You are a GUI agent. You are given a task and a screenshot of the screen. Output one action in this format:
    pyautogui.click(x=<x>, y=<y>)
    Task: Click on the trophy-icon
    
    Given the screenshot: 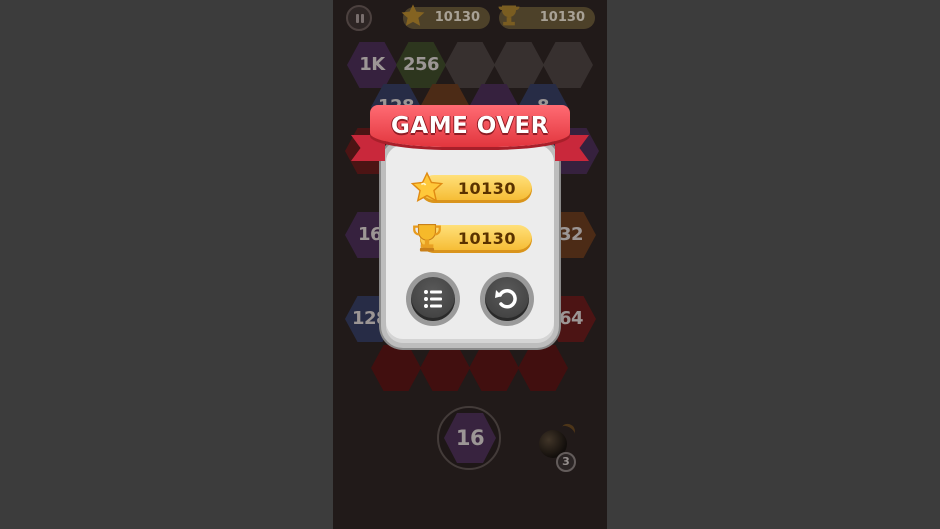 What is the action you would take?
    pyautogui.click(x=427, y=237)
    